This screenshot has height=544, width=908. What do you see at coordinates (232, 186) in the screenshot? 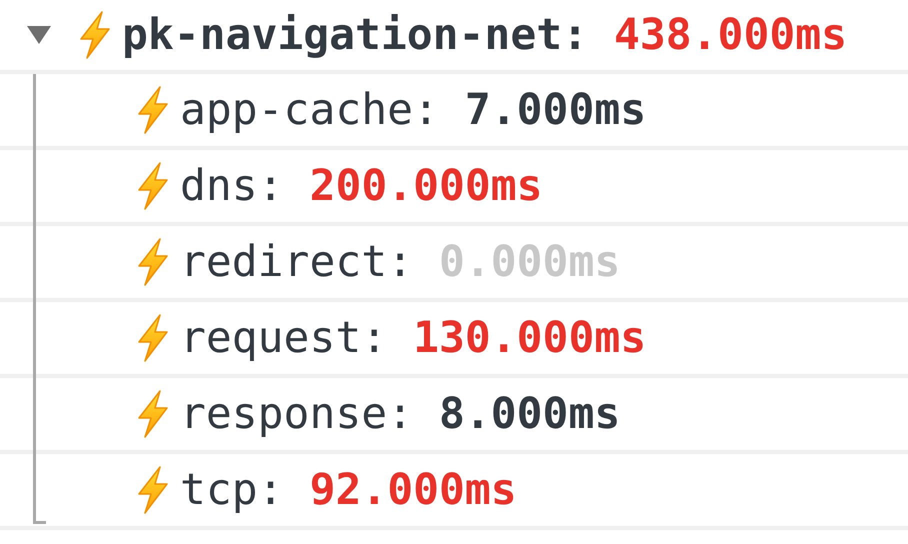
I see `timer-name: dns:` at bounding box center [232, 186].